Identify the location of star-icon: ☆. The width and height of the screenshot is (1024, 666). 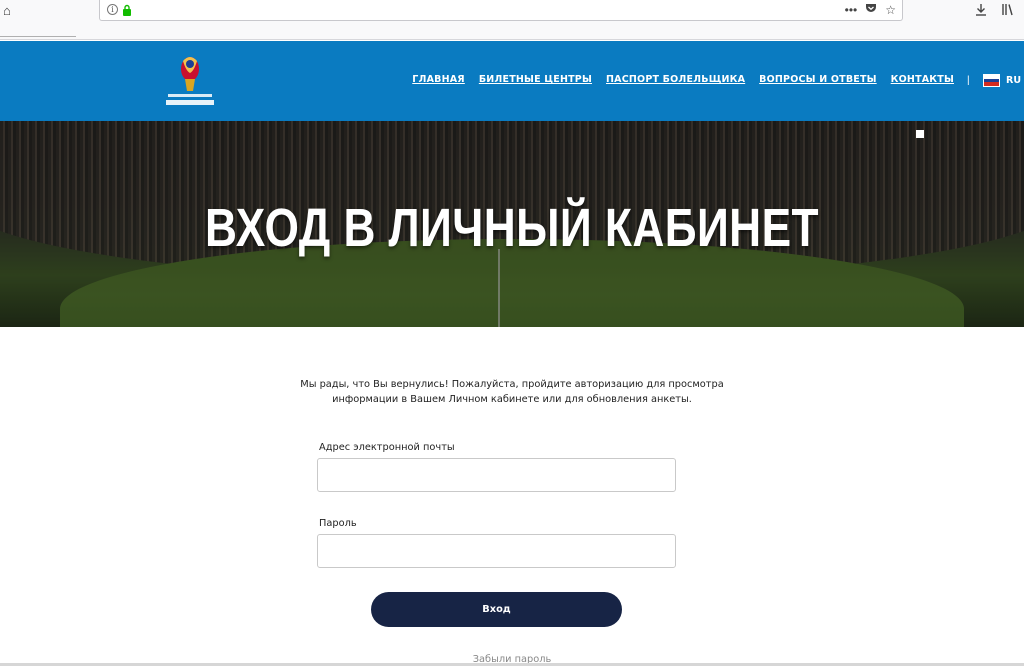
(890, 10).